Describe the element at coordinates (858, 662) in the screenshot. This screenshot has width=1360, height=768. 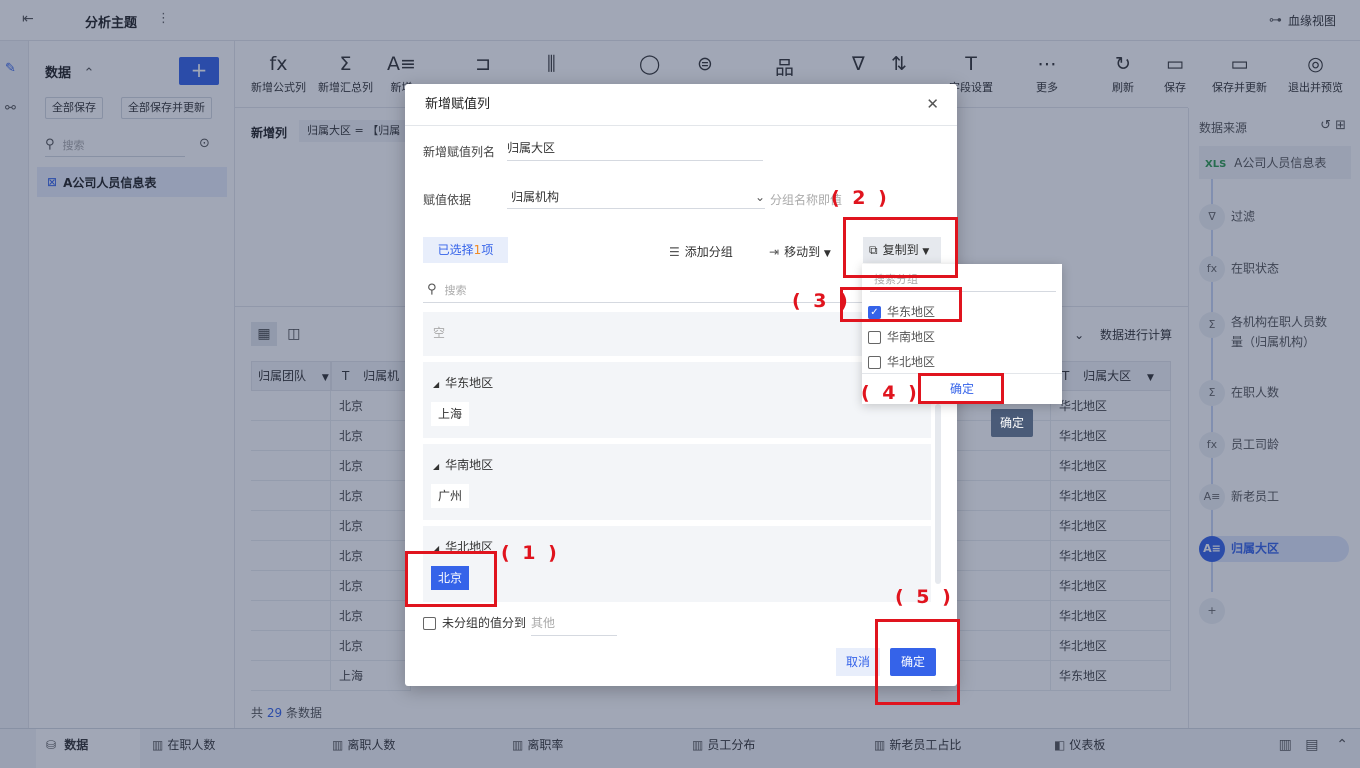
I see `cancel-button: 取消` at that location.